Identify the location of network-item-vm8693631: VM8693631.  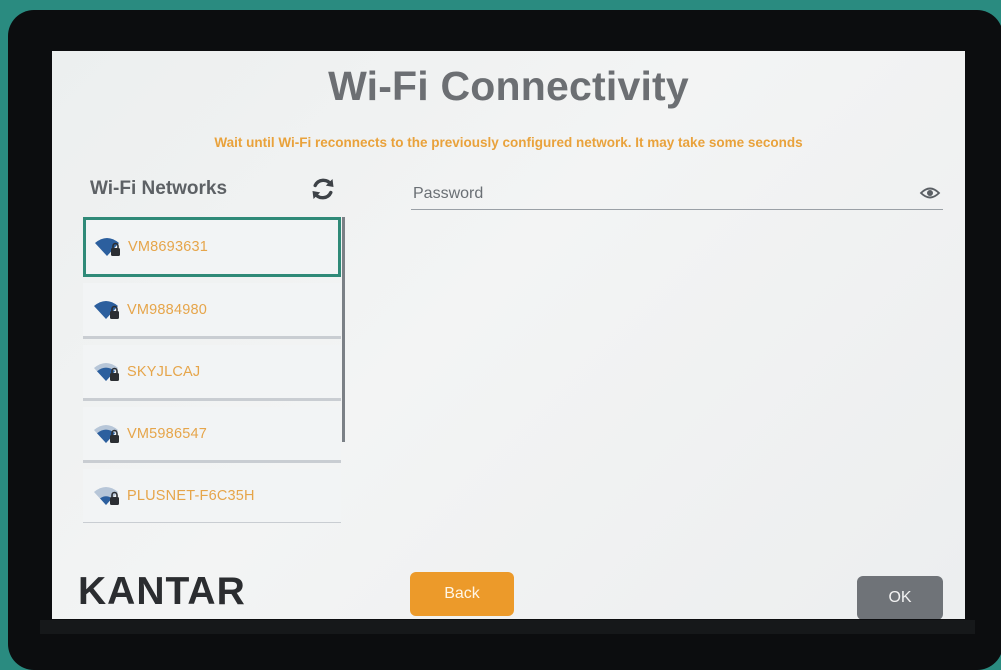
(212, 247).